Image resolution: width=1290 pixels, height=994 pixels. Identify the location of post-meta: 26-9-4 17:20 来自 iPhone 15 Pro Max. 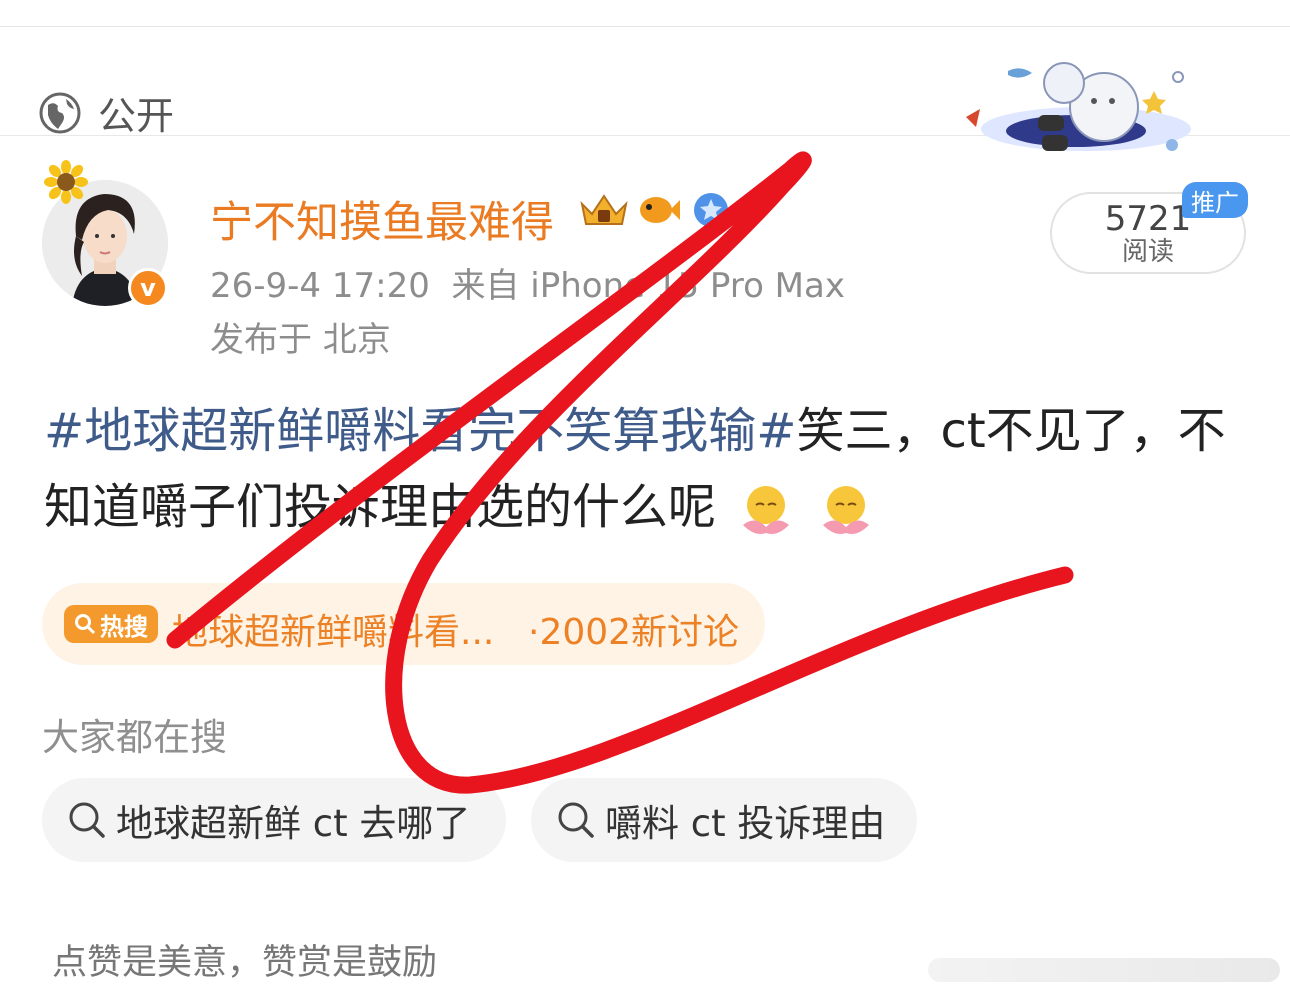
(527, 282).